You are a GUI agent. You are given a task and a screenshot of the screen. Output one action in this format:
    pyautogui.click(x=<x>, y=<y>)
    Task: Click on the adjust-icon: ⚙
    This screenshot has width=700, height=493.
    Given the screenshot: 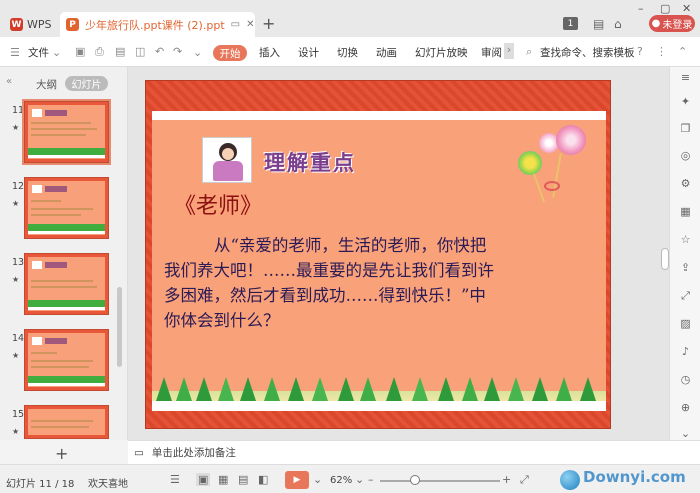 What is the action you would take?
    pyautogui.click(x=685, y=183)
    